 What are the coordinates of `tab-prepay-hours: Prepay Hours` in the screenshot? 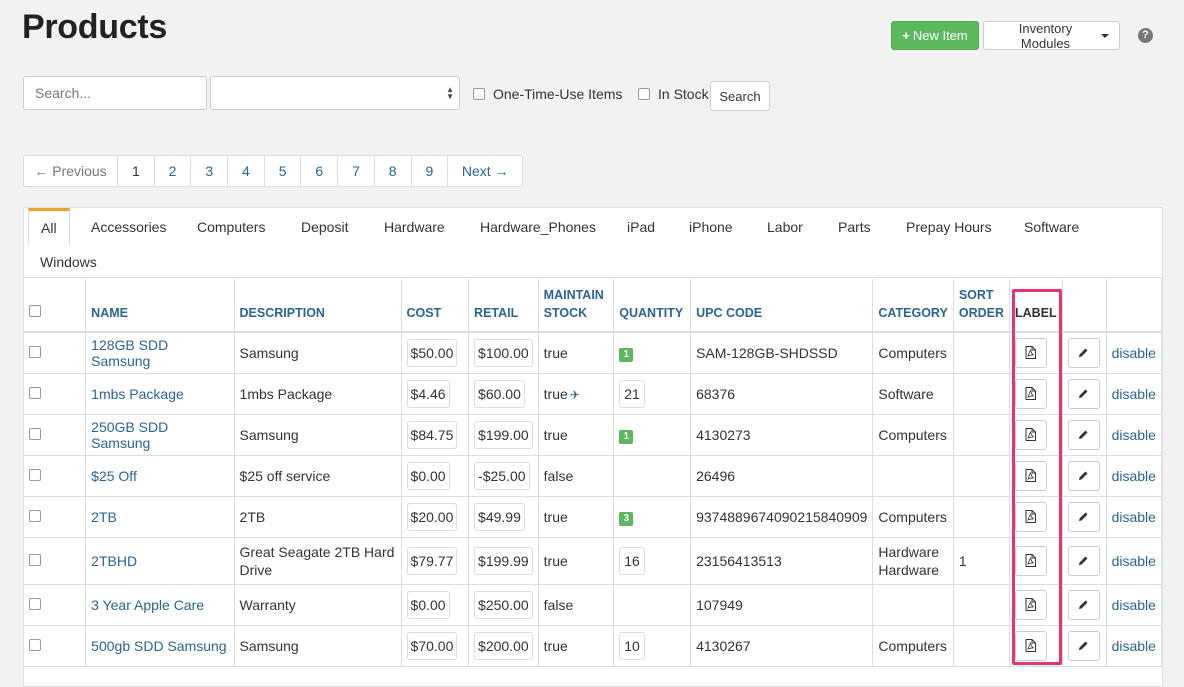 It's located at (949, 227).